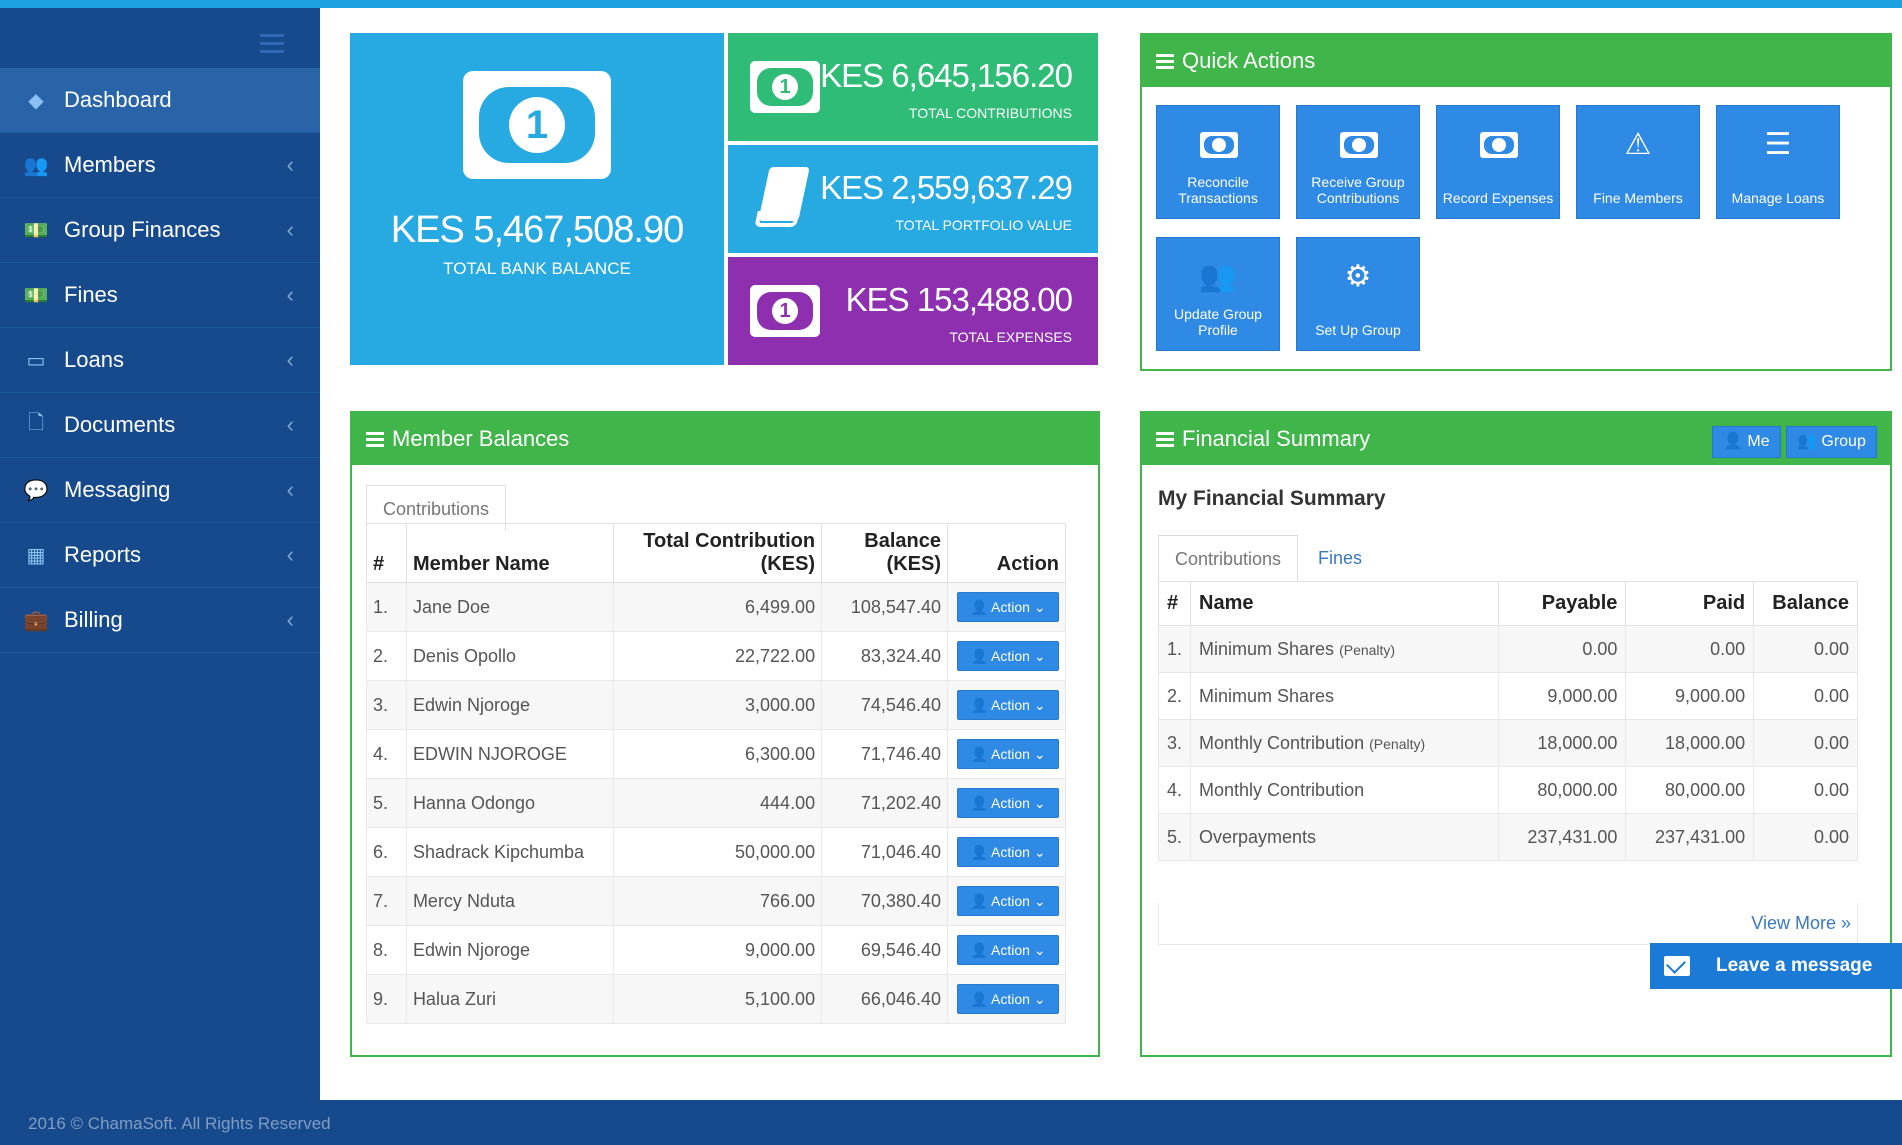 The width and height of the screenshot is (1902, 1145). I want to click on member-name-link: Denis Opollo, so click(510, 656).